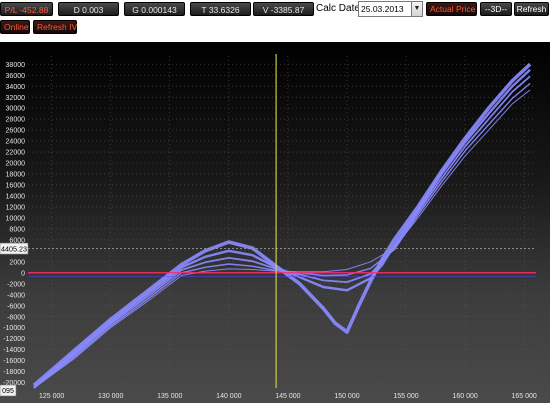  What do you see at coordinates (8, 391) in the screenshot?
I see `cursor-x-label: 095` at bounding box center [8, 391].